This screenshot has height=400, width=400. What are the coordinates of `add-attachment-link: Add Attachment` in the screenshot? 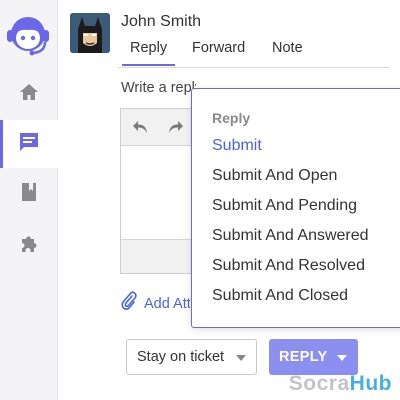 It's located at (155, 303).